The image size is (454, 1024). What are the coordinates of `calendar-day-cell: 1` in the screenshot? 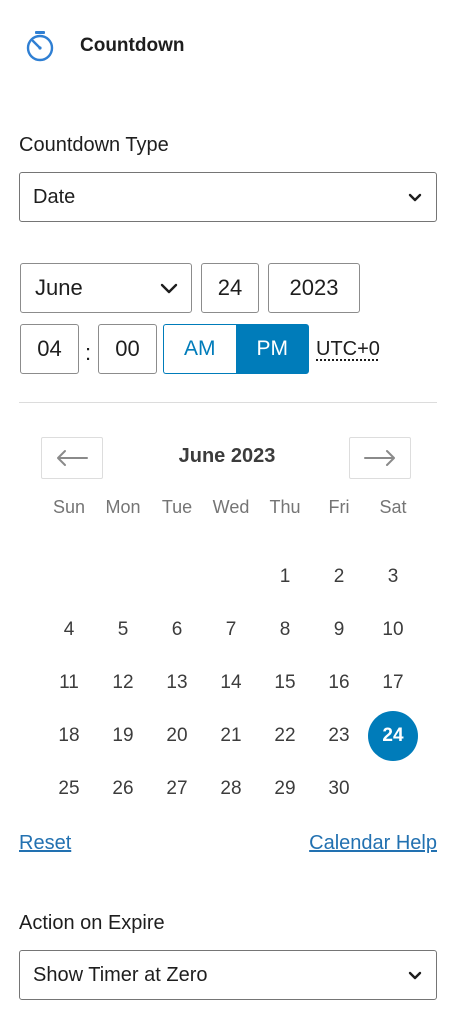 It's located at (285, 577).